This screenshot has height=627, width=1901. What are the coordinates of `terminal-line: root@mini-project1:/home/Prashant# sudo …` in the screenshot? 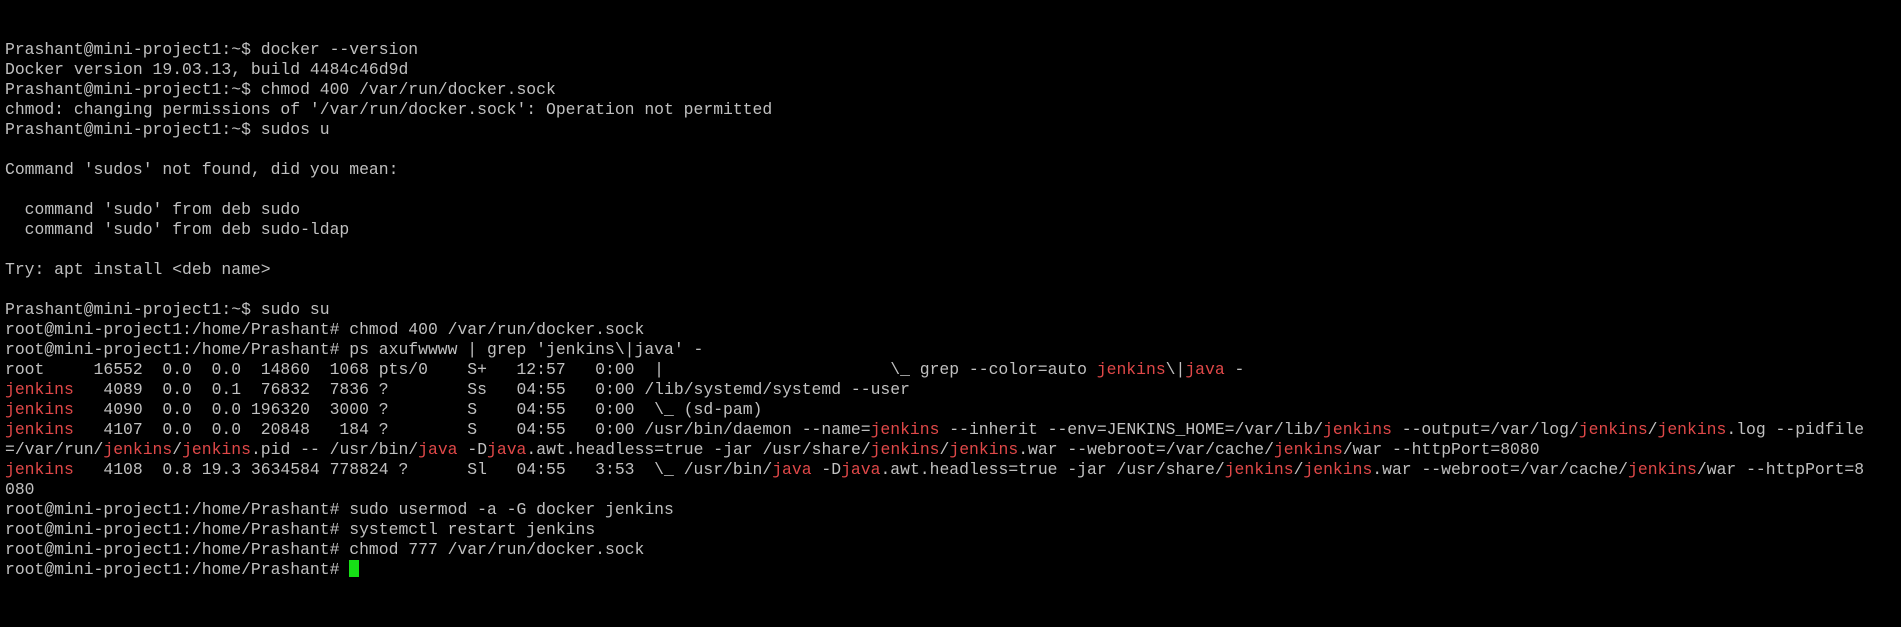 It's located at (953, 510).